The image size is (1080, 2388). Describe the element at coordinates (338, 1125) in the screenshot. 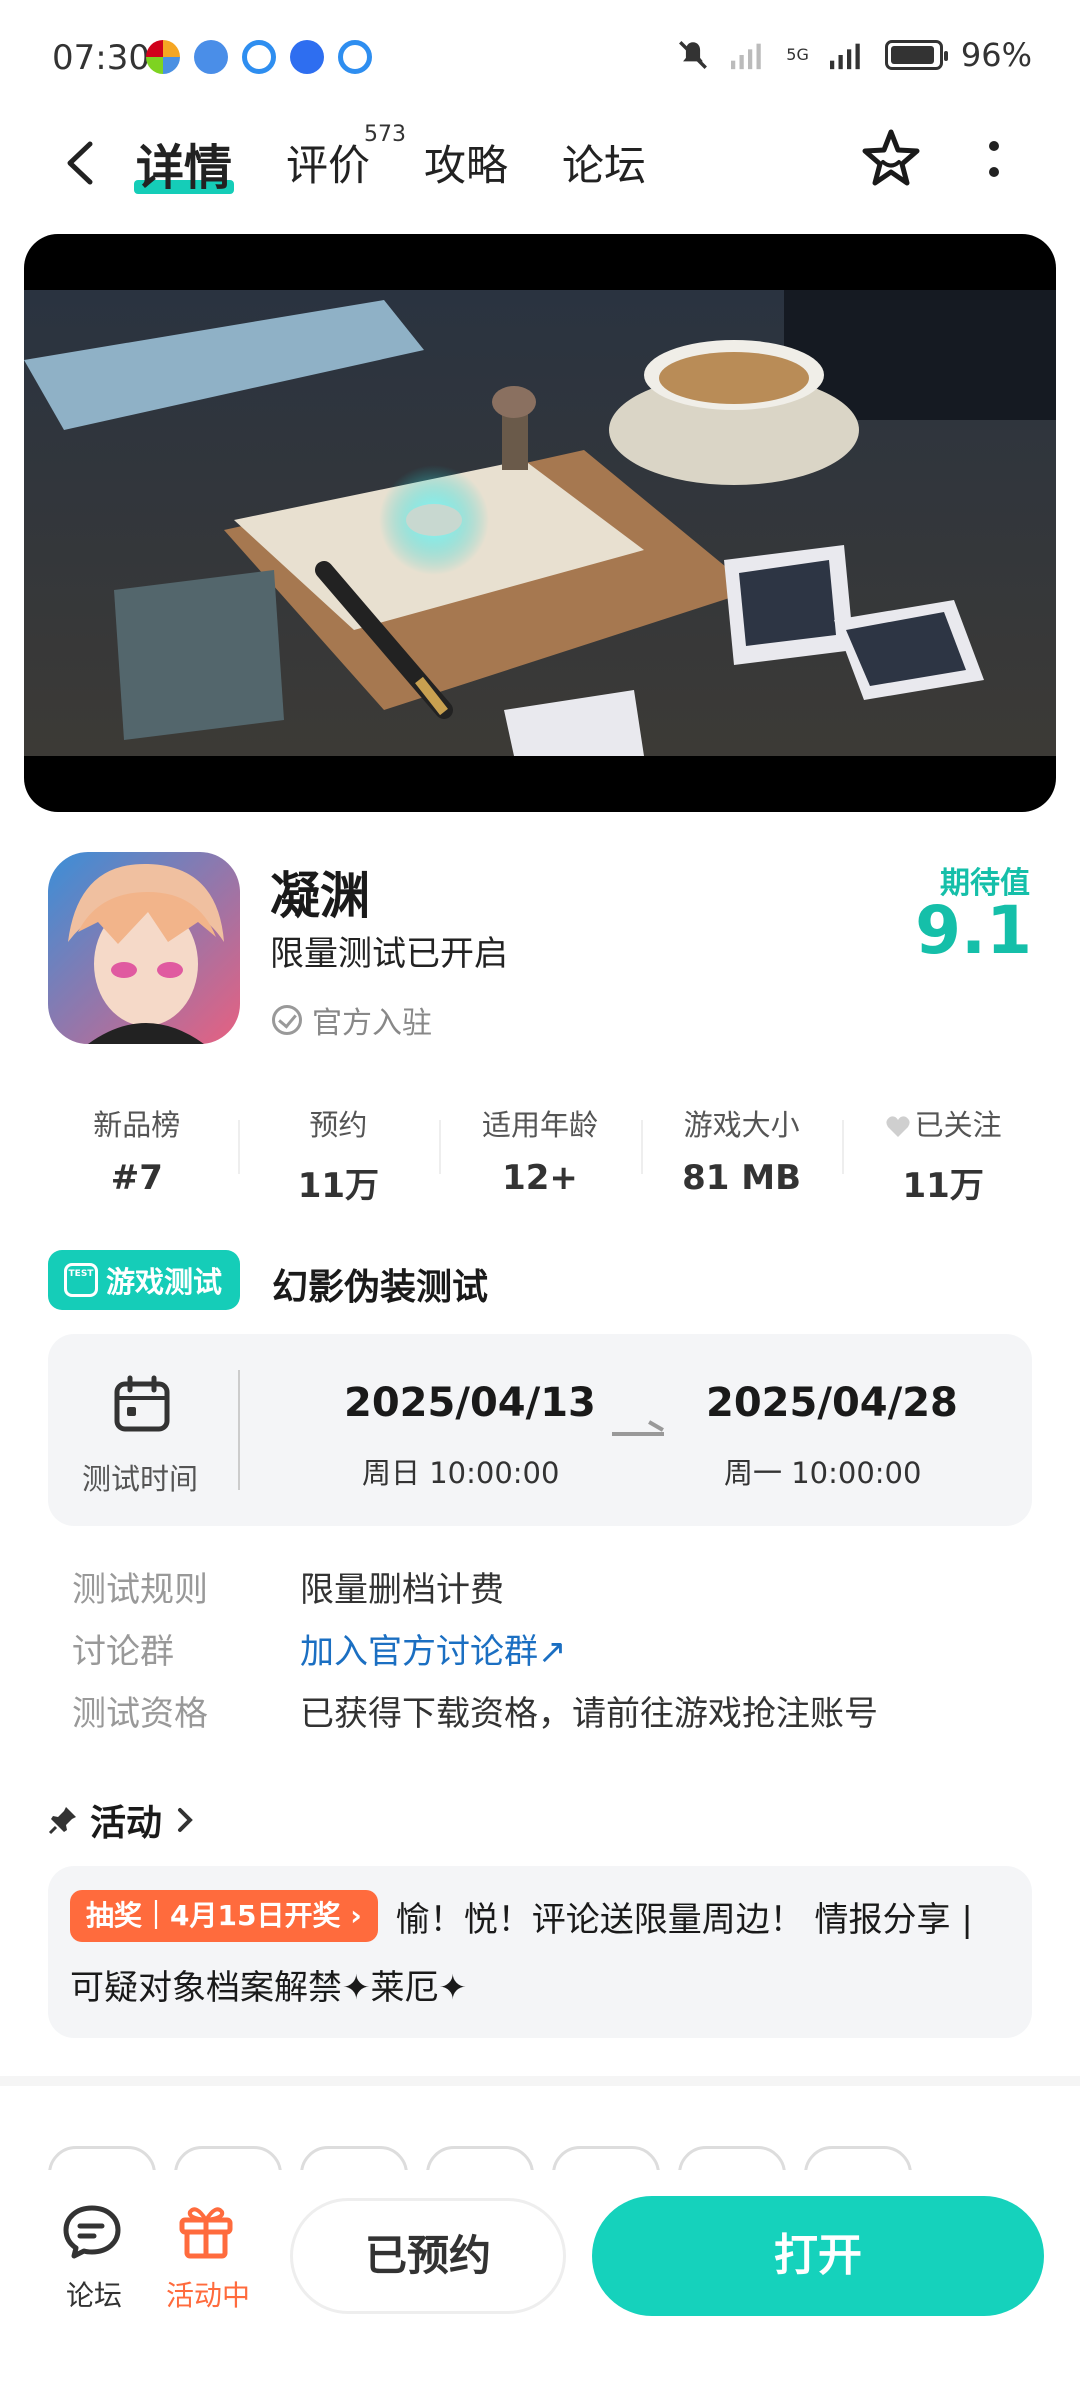

I see `stat-label: 预约` at that location.